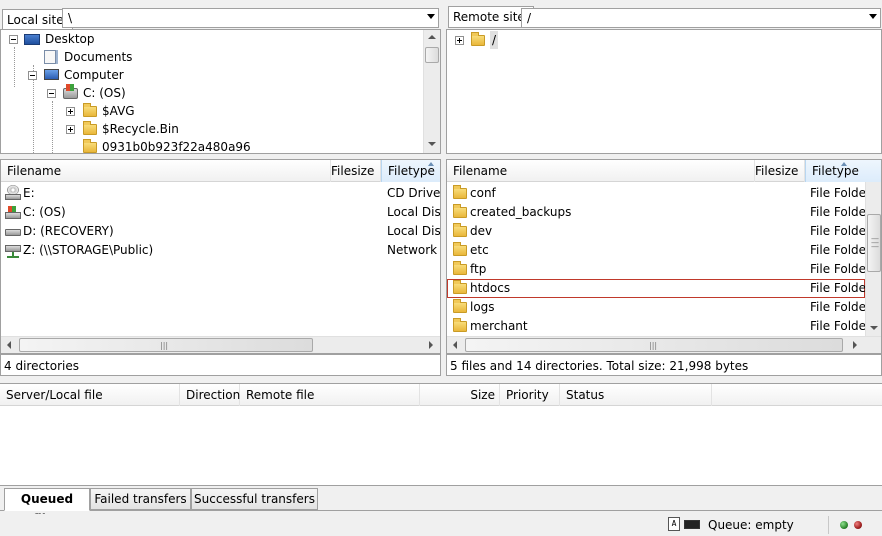 This screenshot has height=536, width=882. I want to click on network-drive-icon, so click(13, 251).